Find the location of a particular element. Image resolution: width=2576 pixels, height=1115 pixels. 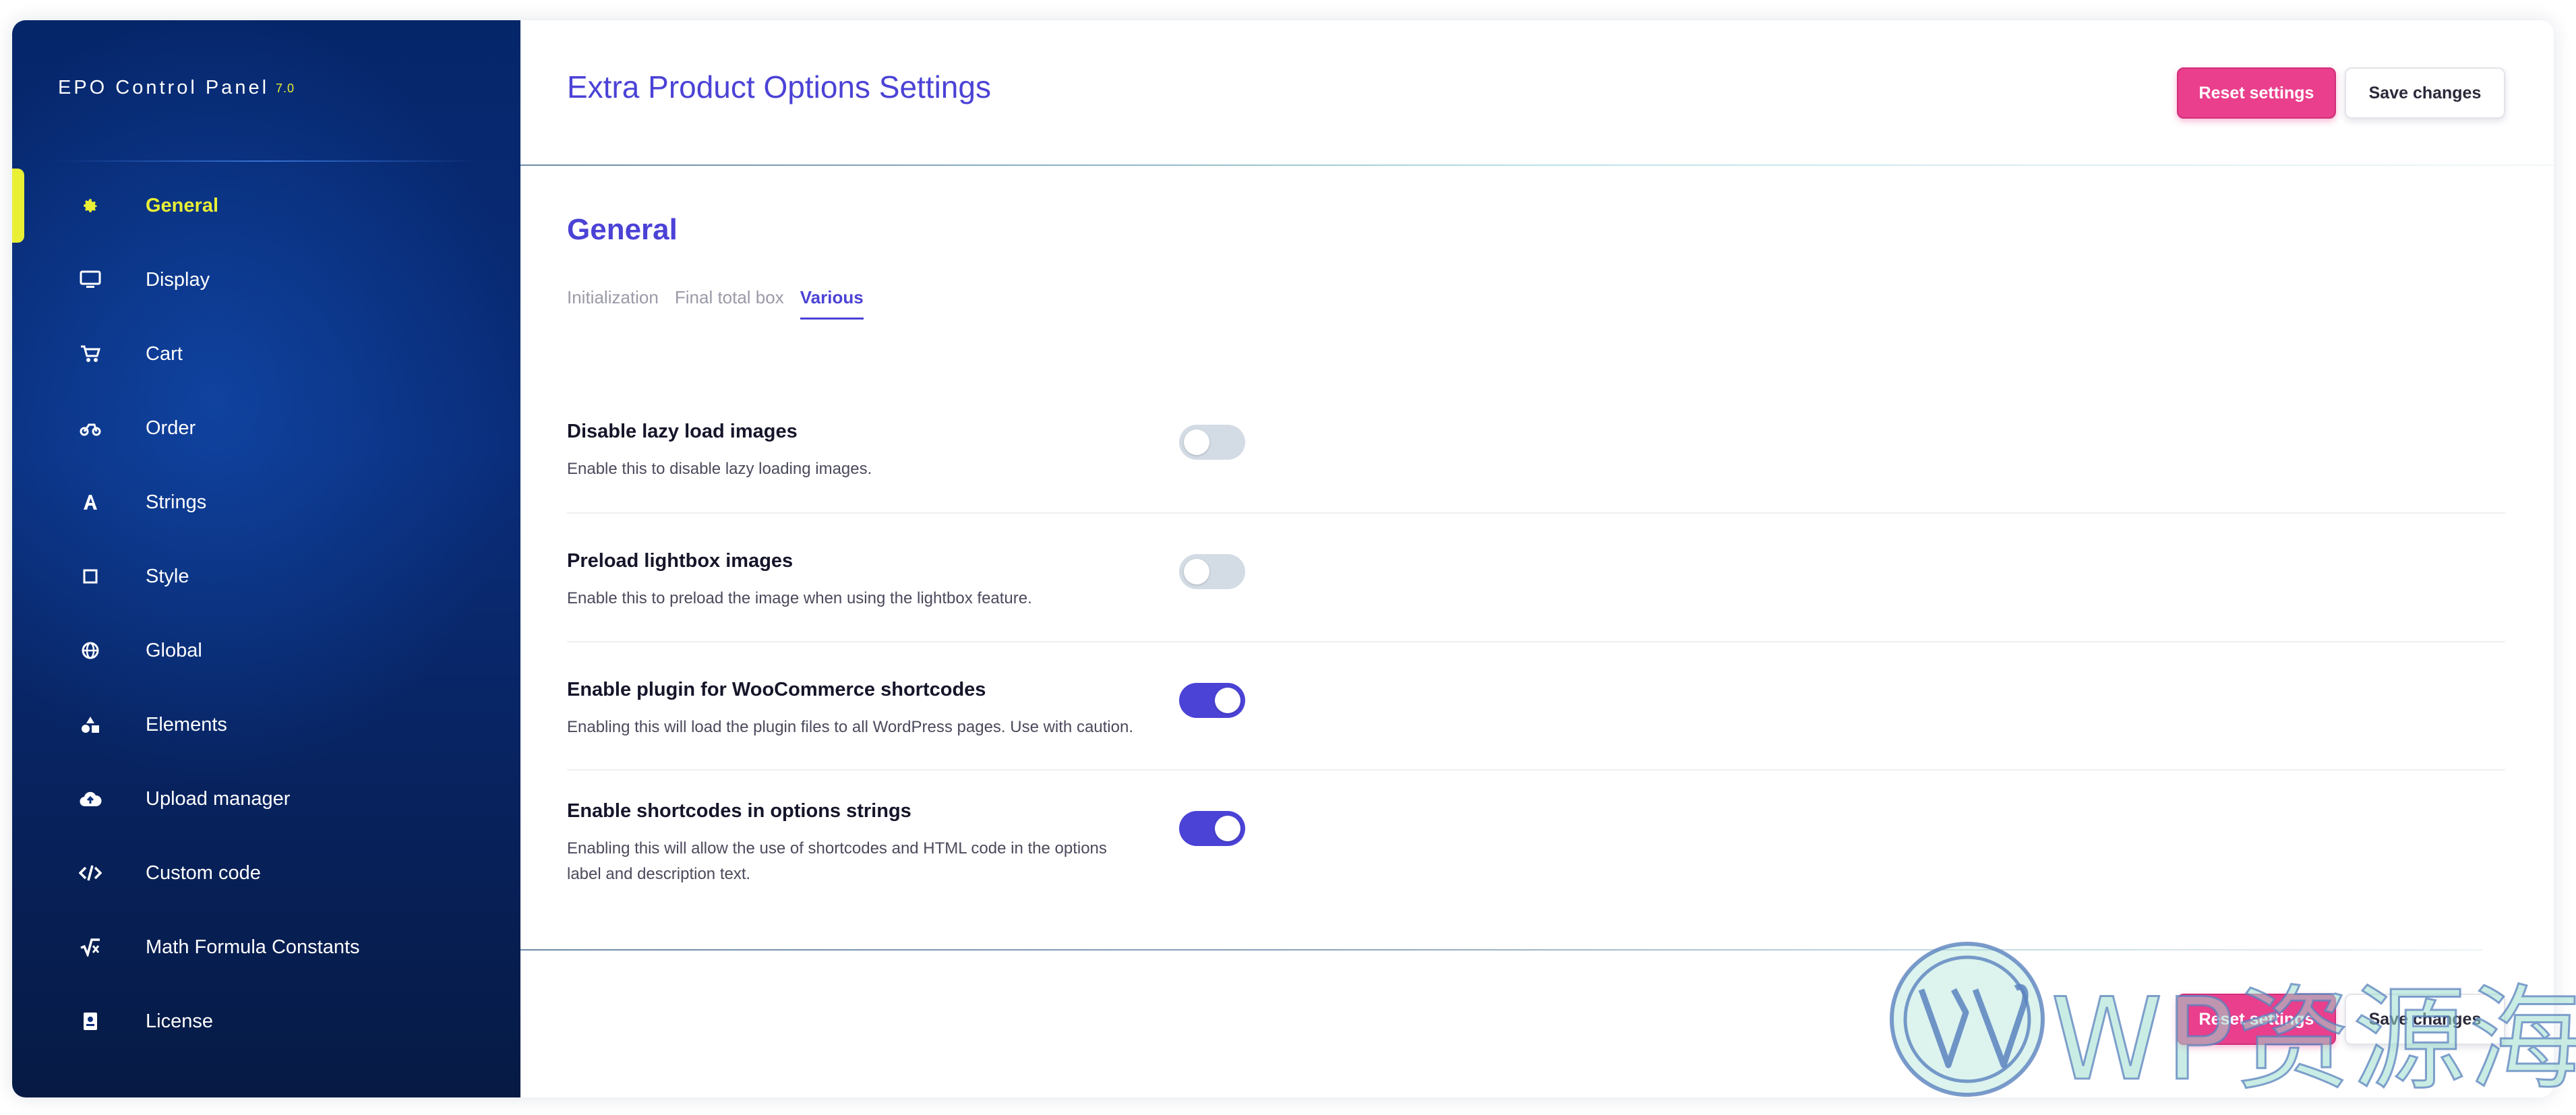

wordpress-logo-icon is located at coordinates (1967, 1019).